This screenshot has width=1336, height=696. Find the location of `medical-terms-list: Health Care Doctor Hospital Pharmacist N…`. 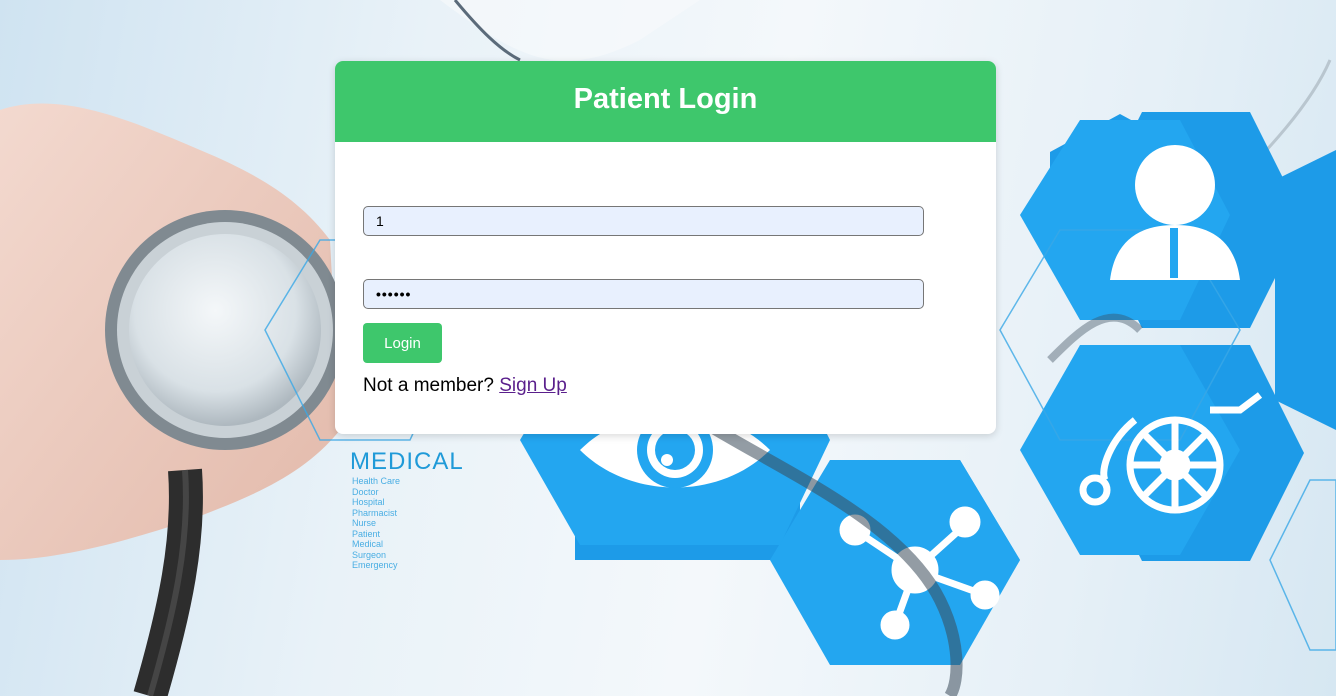

medical-terms-list: Health Care Doctor Hospital Pharmacist N… is located at coordinates (376, 523).